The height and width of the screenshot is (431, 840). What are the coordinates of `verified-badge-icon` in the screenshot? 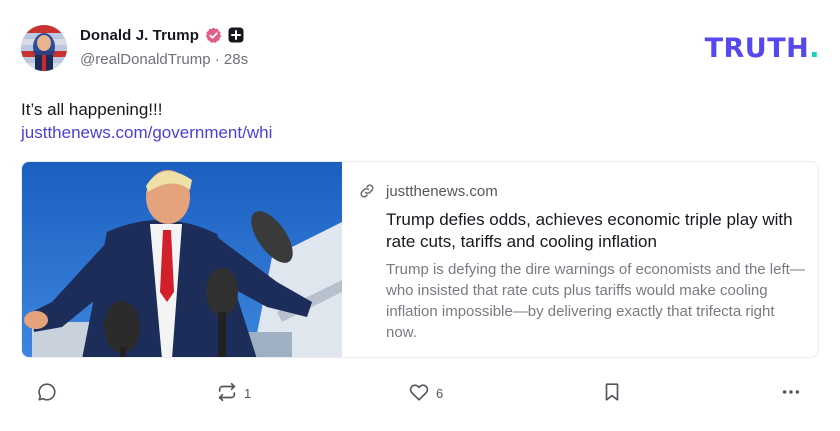 It's located at (213, 35).